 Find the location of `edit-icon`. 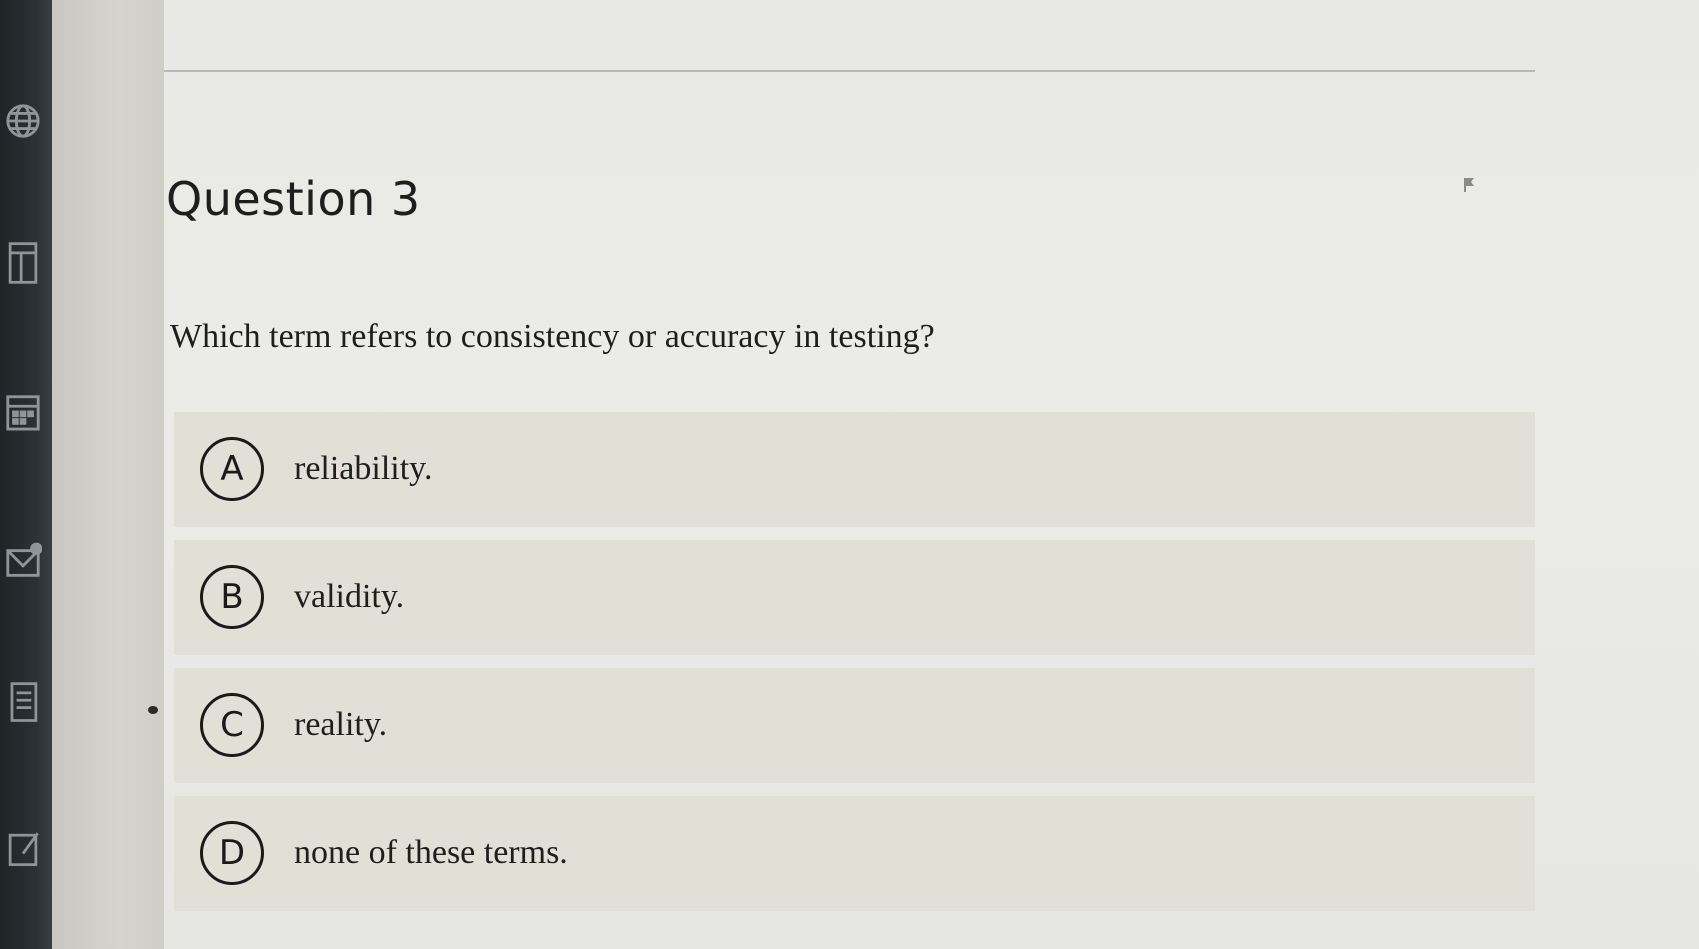

edit-icon is located at coordinates (23, 849).